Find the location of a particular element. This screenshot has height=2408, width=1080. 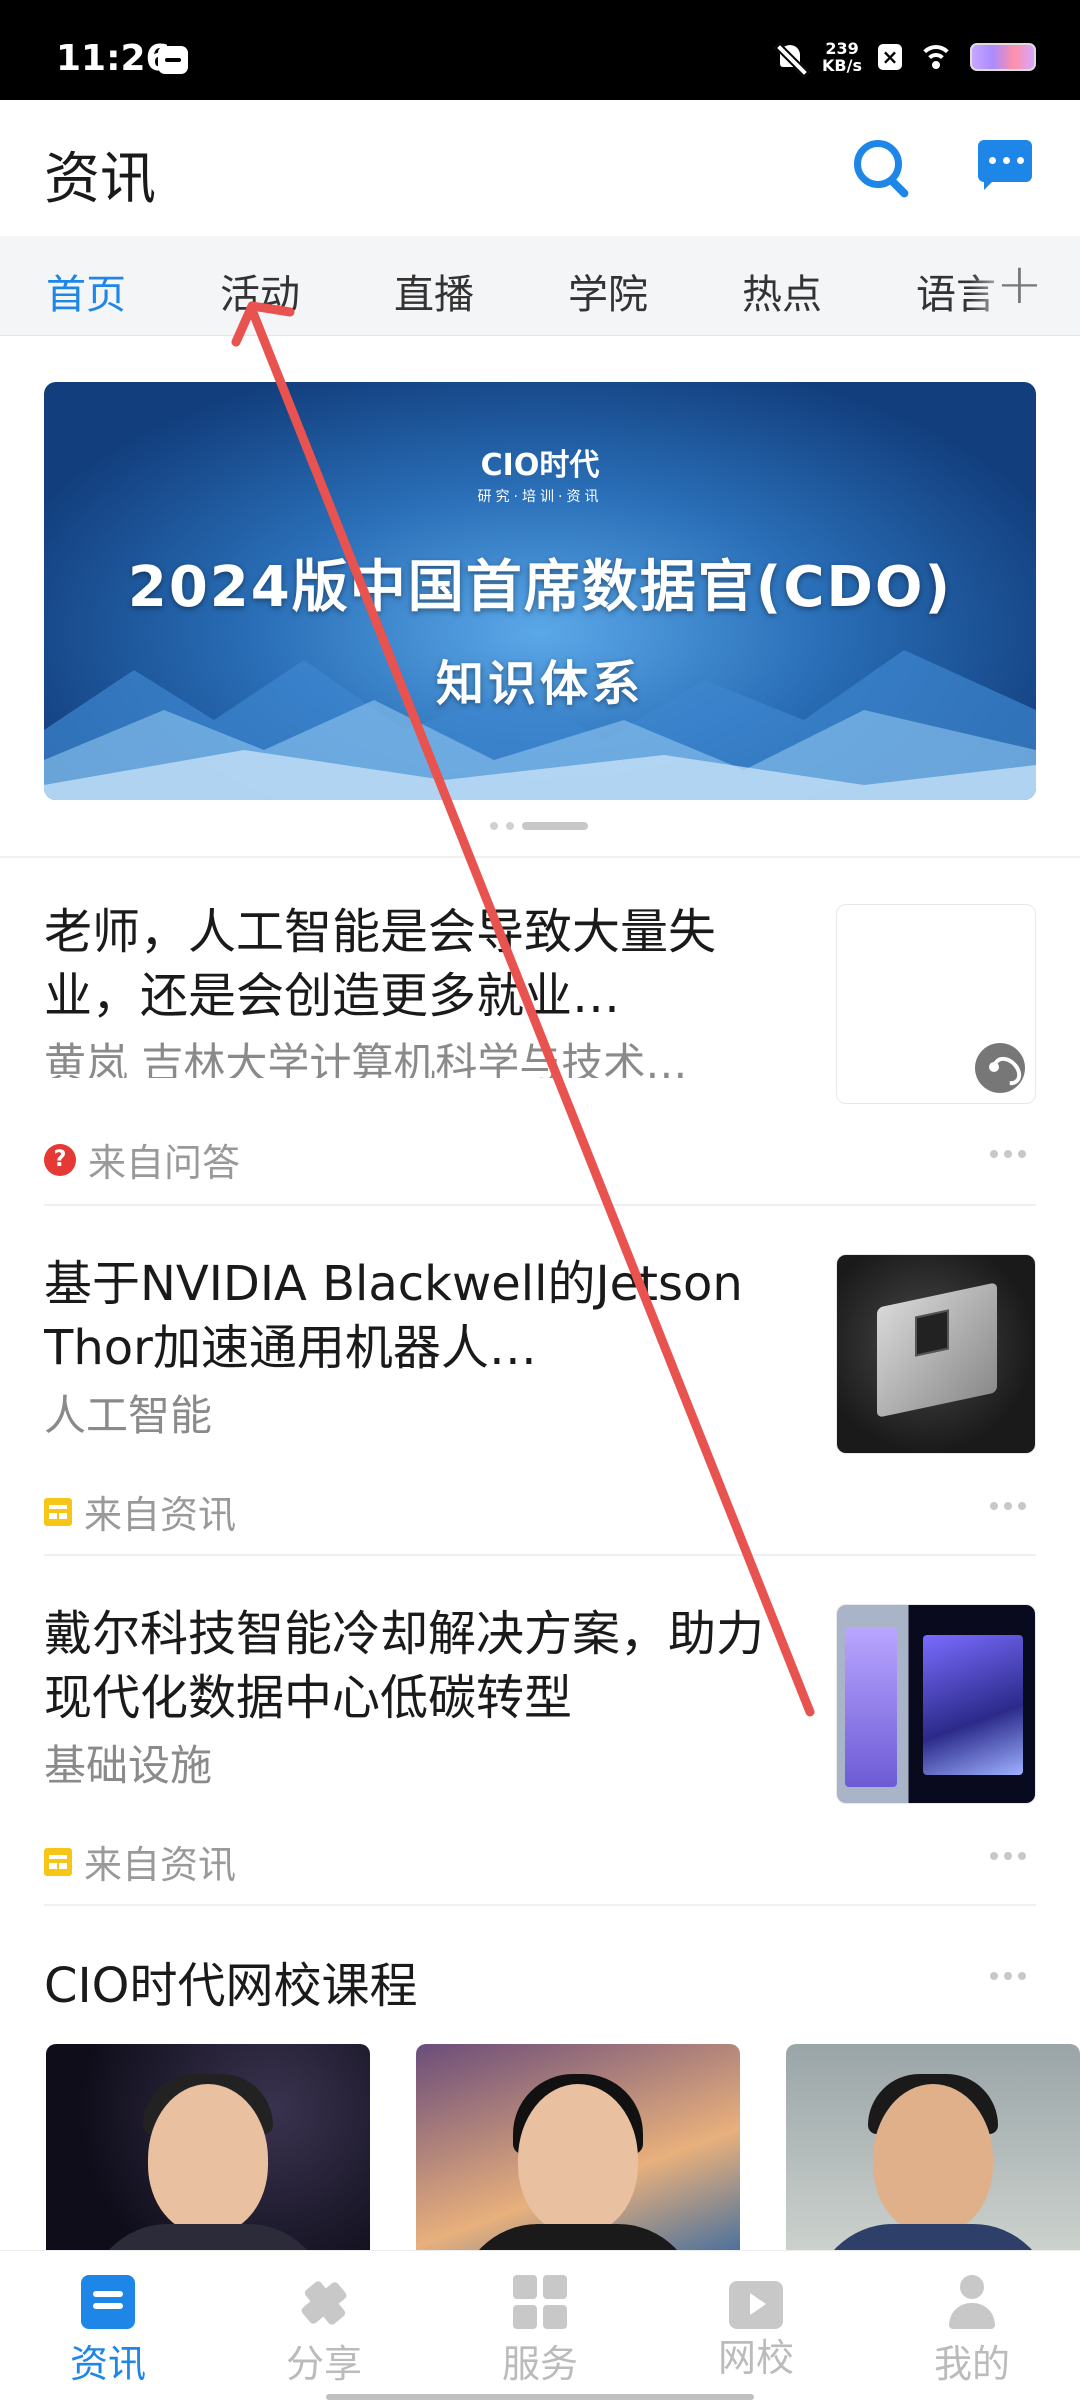

app-header: 资讯 is located at coordinates (540, 168).